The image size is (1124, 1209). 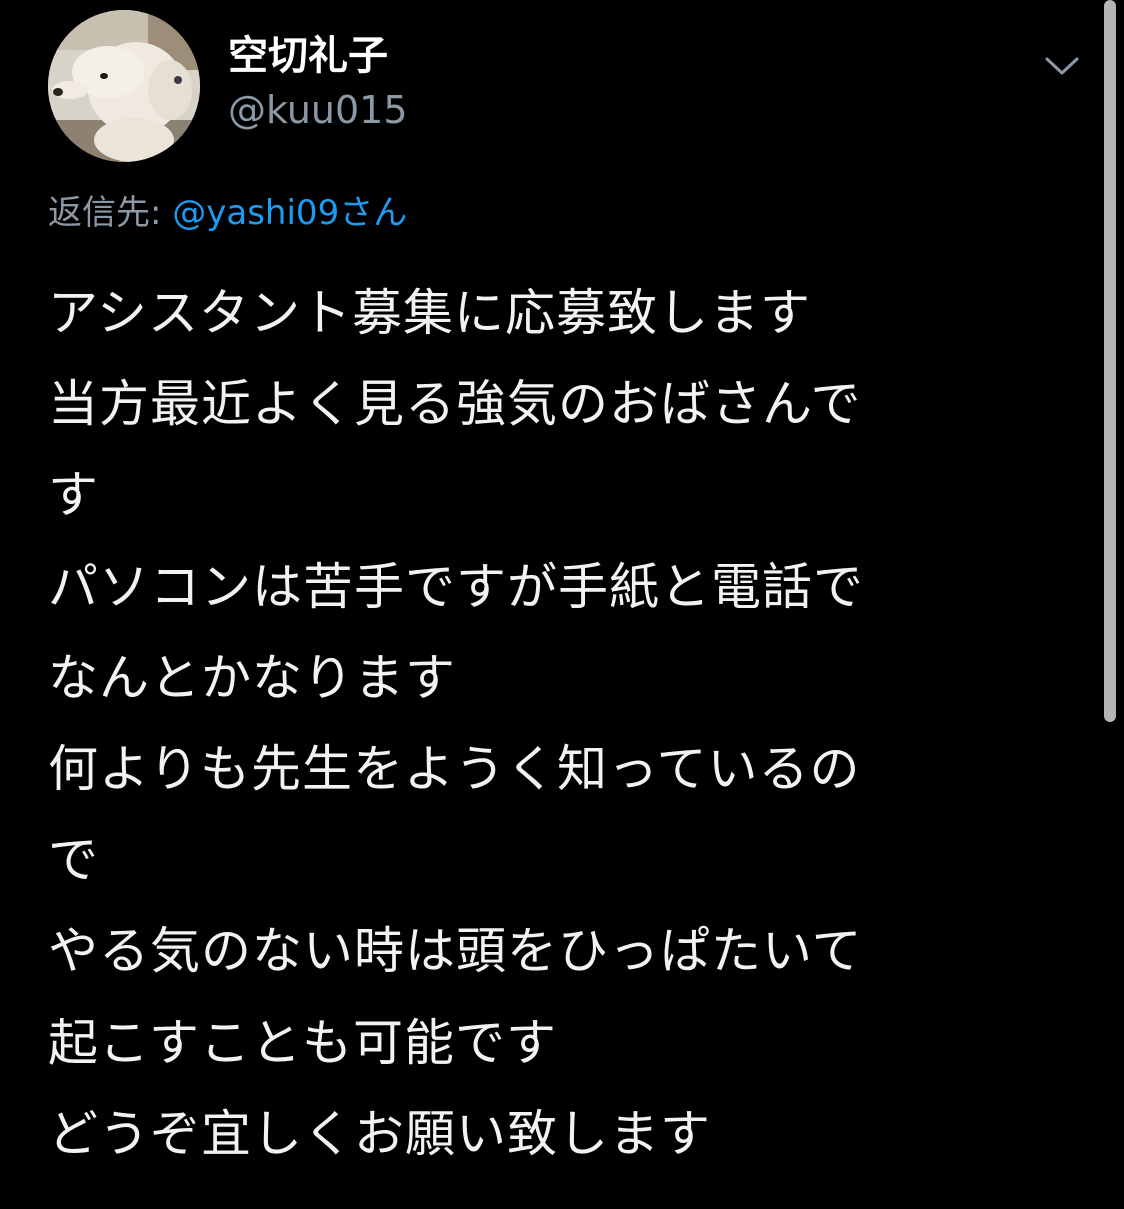 I want to click on poodle-avatar-image, so click(x=124, y=86).